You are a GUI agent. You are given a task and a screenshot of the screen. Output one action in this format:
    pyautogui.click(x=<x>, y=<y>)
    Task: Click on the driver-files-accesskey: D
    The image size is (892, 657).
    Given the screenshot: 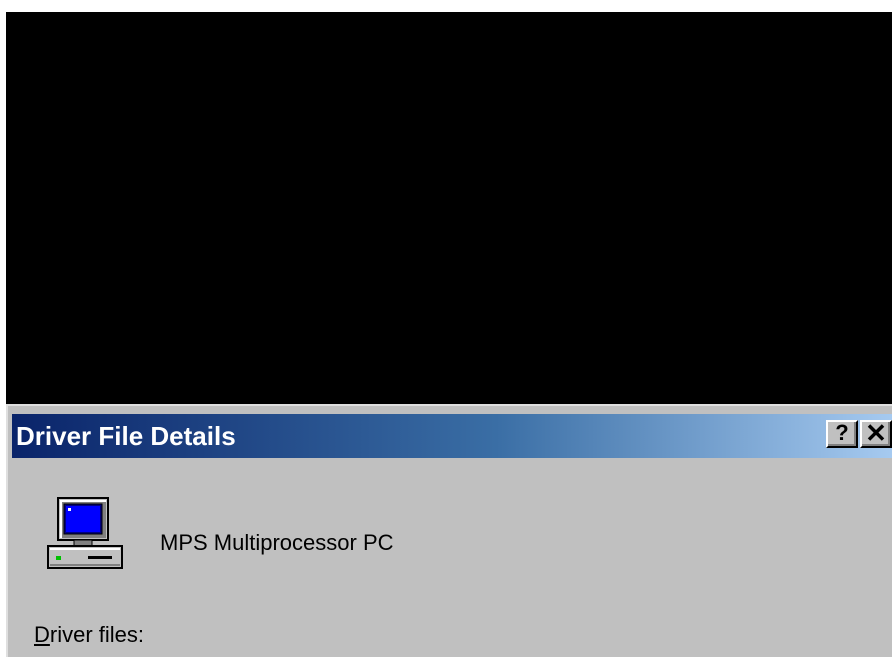 What is the action you would take?
    pyautogui.click(x=42, y=634)
    